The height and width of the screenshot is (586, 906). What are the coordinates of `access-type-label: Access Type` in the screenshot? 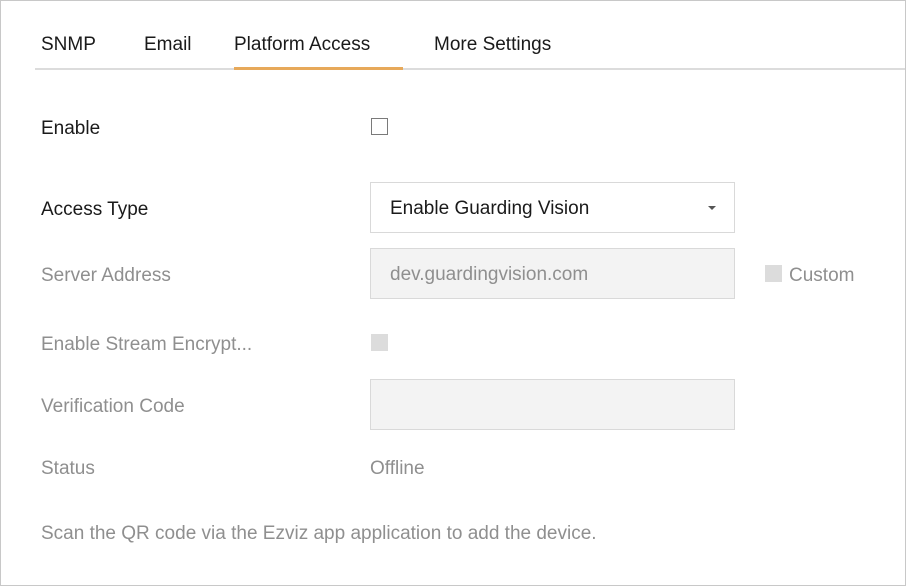 It's located at (95, 209).